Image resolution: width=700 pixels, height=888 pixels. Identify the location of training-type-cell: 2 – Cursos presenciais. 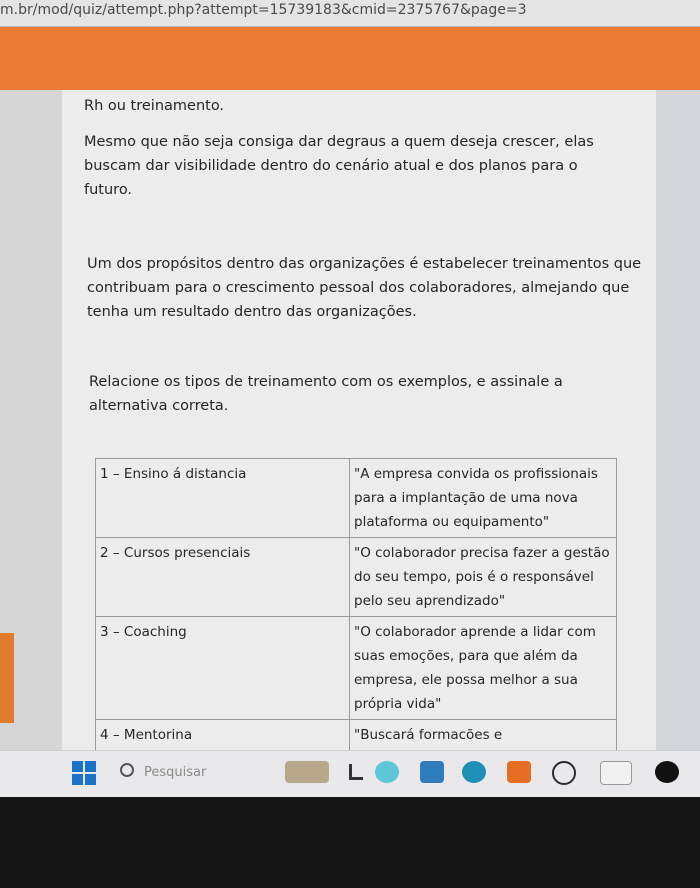
(222, 577).